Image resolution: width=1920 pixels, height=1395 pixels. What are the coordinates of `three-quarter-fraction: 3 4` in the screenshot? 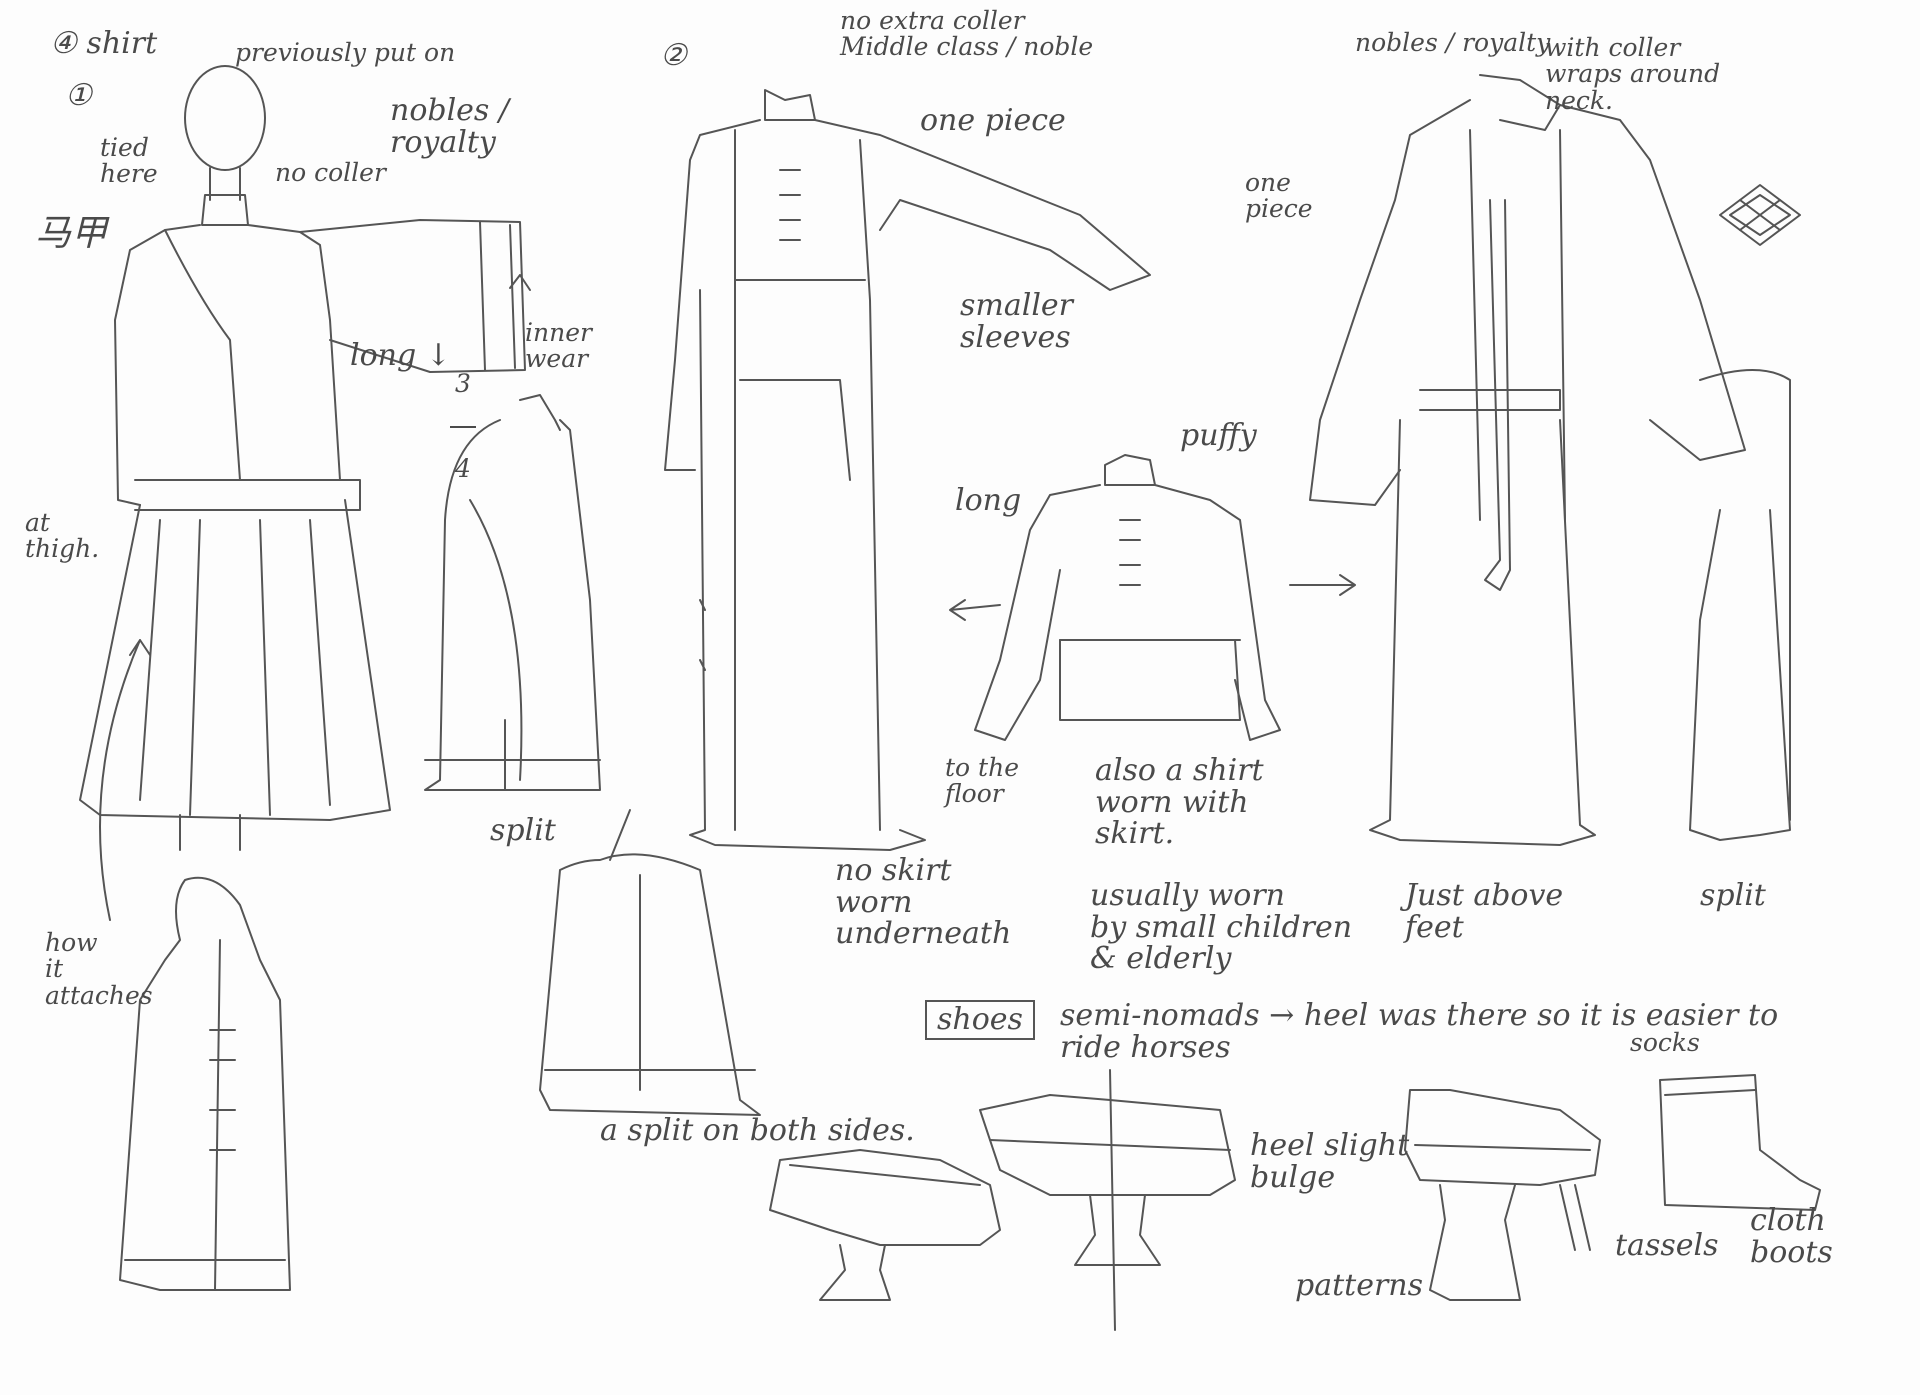 It's located at (463, 427).